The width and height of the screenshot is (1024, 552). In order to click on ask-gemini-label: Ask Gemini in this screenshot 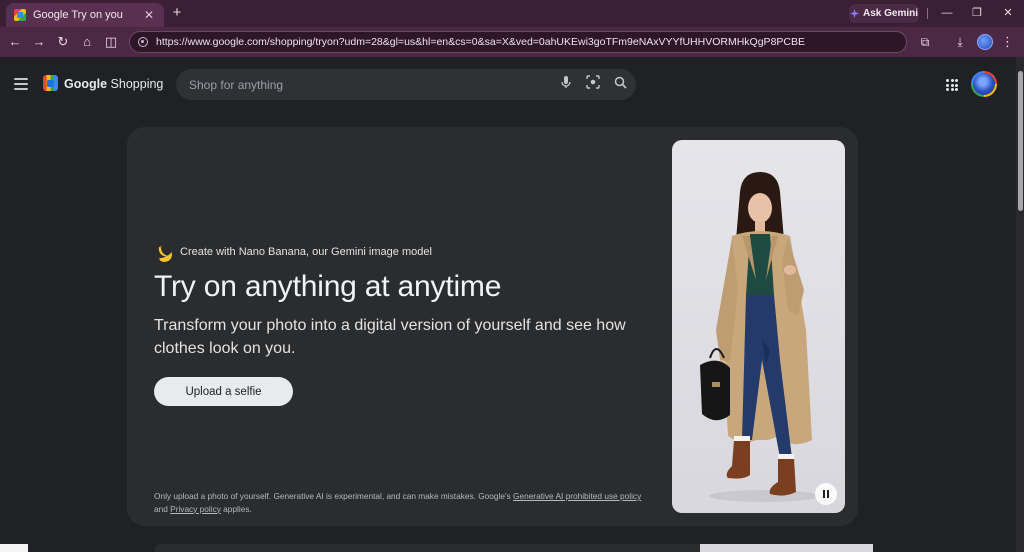, I will do `click(890, 13)`.